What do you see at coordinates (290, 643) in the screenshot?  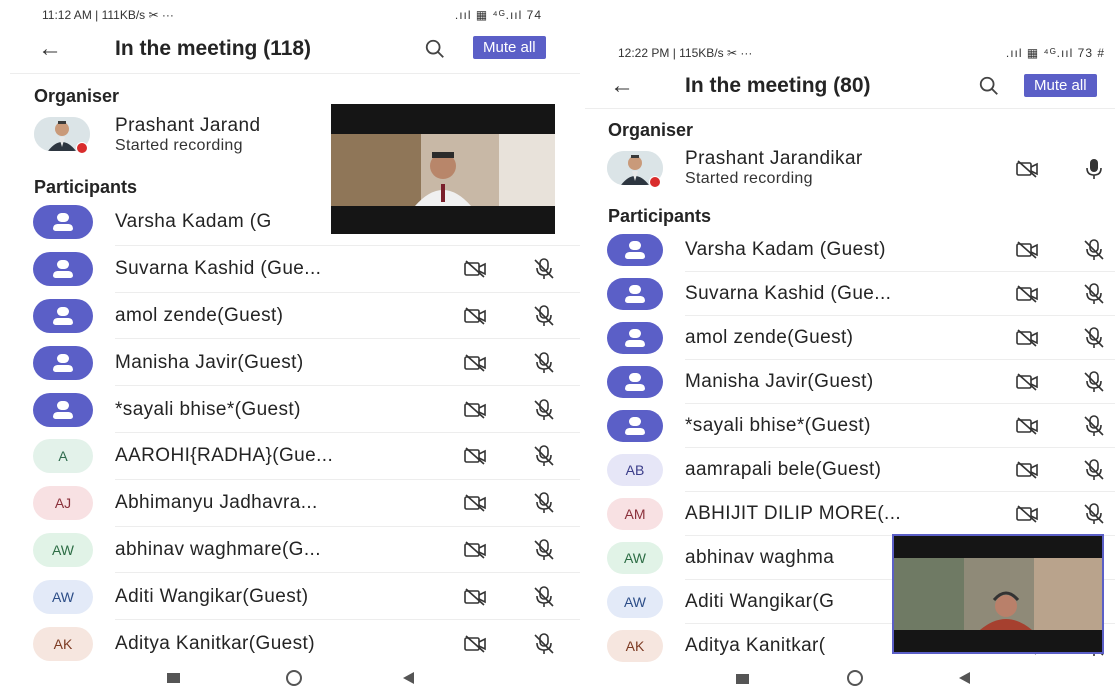 I see `participant-row: AK Aditya Kanitkar(Guest)` at bounding box center [290, 643].